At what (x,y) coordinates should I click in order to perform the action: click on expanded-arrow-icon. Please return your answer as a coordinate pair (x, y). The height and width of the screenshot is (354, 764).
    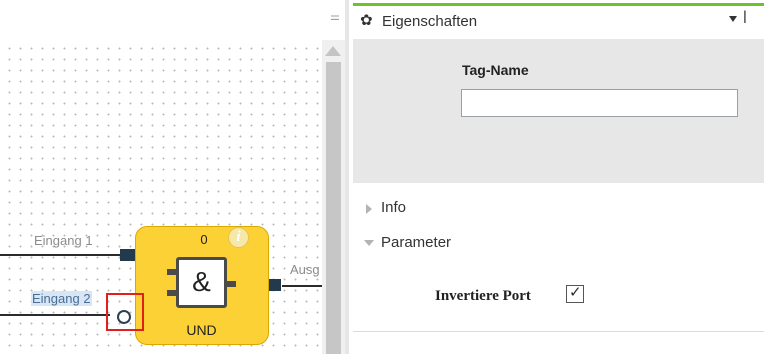
    Looking at the image, I should click on (369, 243).